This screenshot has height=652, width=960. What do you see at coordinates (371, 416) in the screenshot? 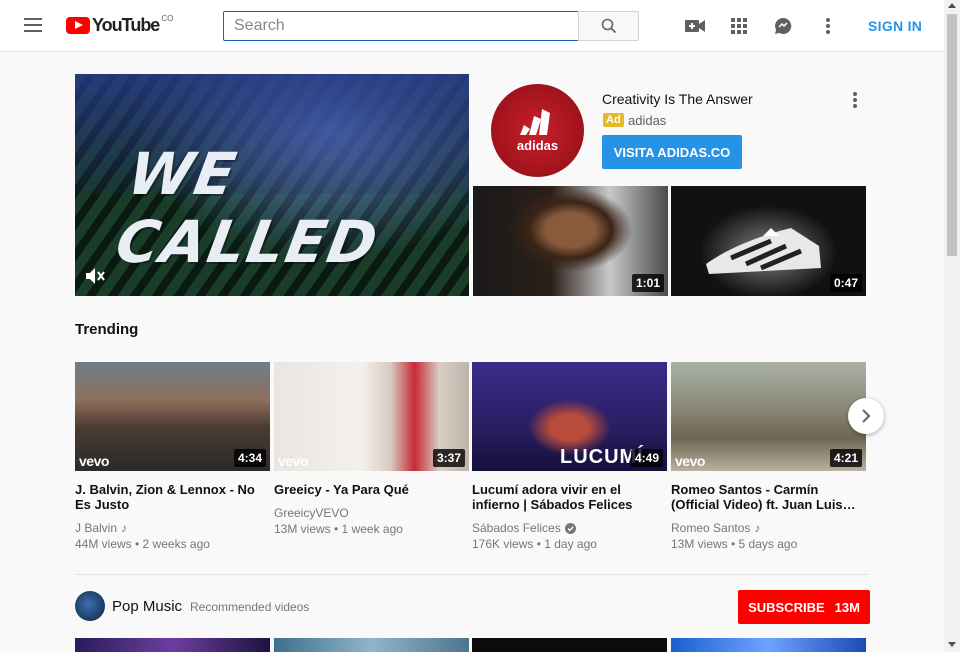
I see `video-thumbnail: vevo 3:37` at bounding box center [371, 416].